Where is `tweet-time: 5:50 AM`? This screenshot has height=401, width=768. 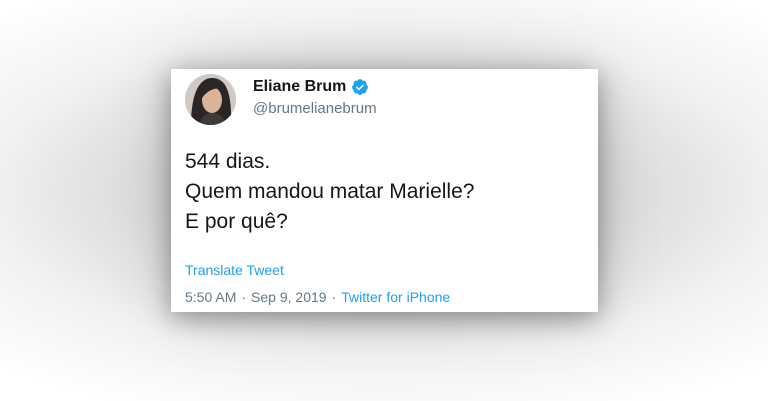
tweet-time: 5:50 AM is located at coordinates (210, 297).